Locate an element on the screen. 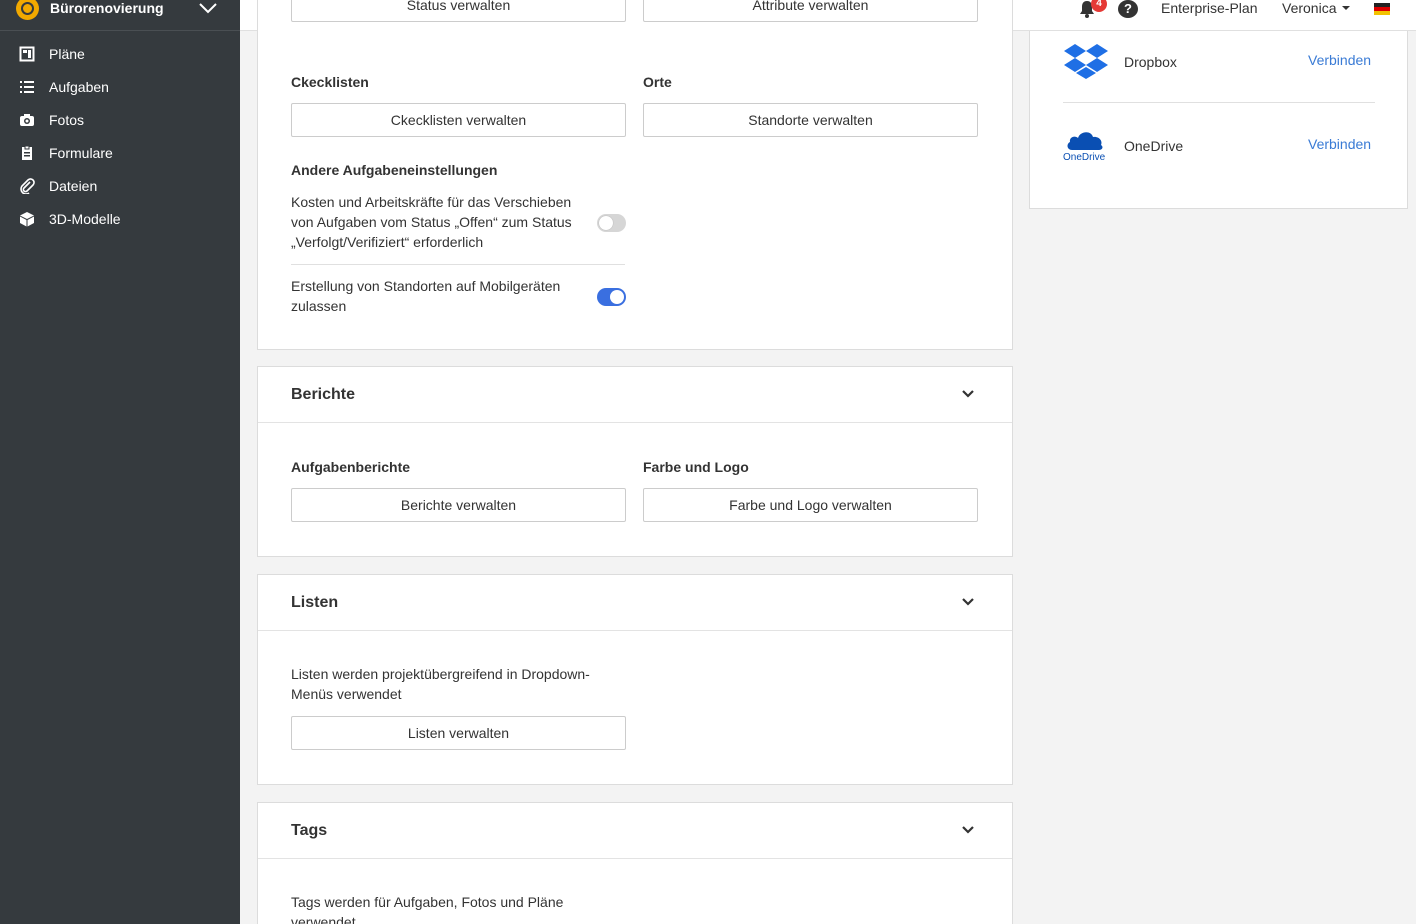 This screenshot has height=924, width=1416. cost-labor-toggle is located at coordinates (611, 223).